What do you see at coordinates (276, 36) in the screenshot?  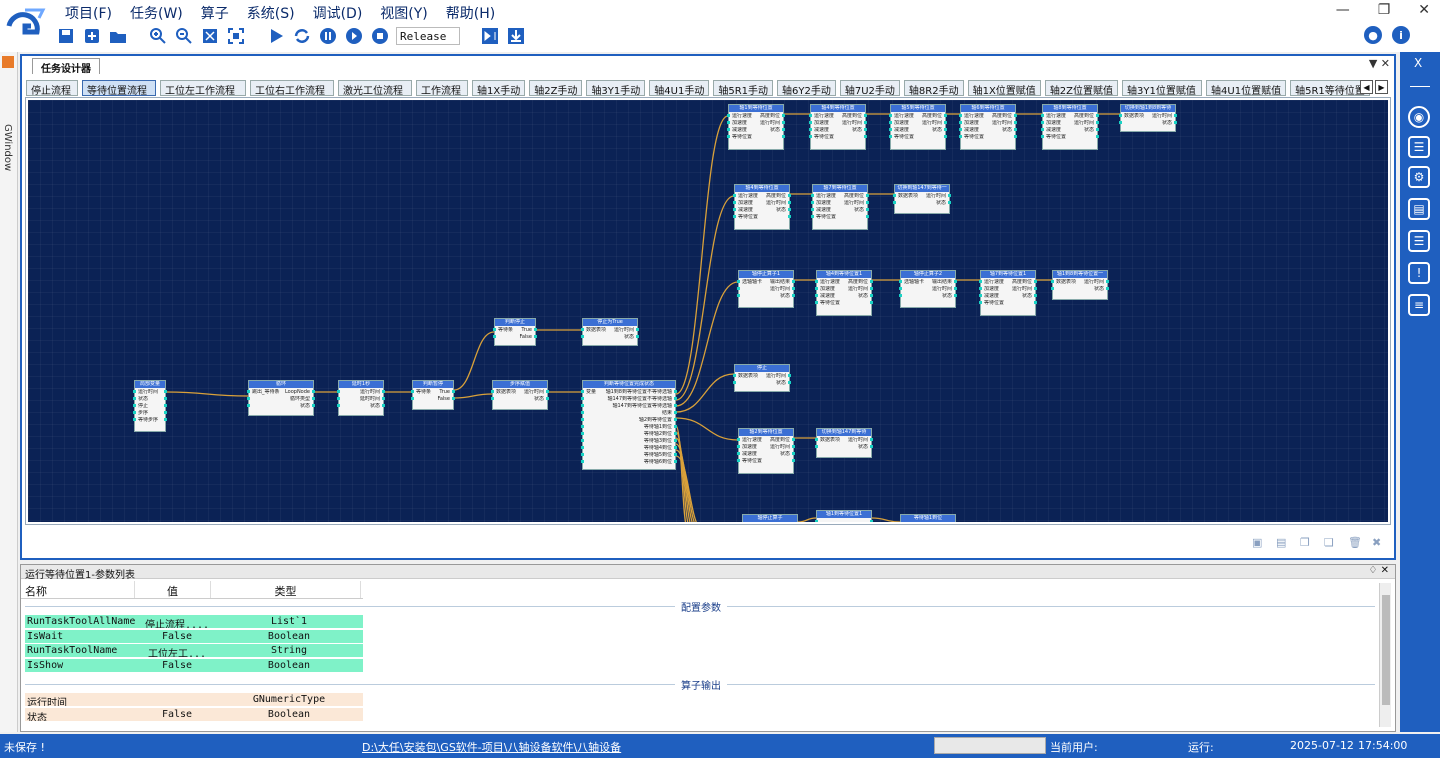 I see `run-icon` at bounding box center [276, 36].